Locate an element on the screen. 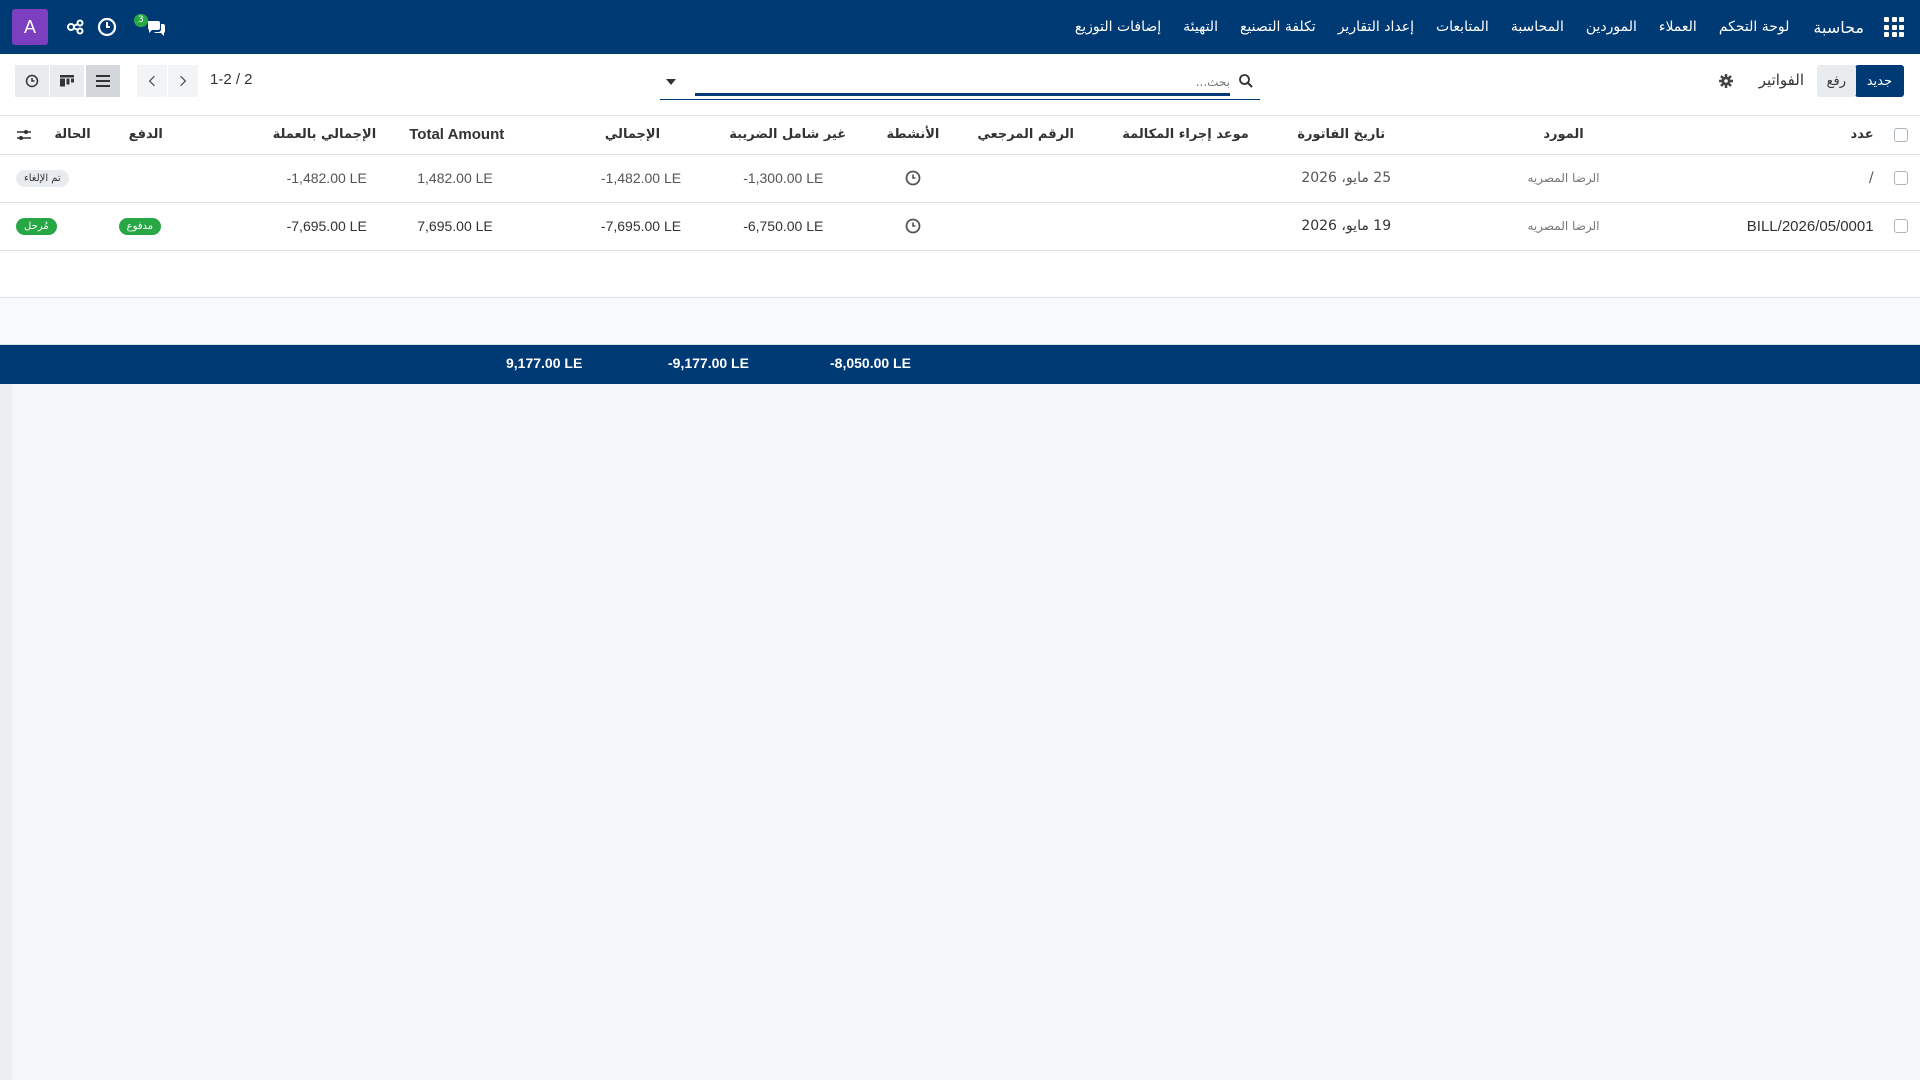 The height and width of the screenshot is (1080, 1920). search-bar is located at coordinates (960, 83).